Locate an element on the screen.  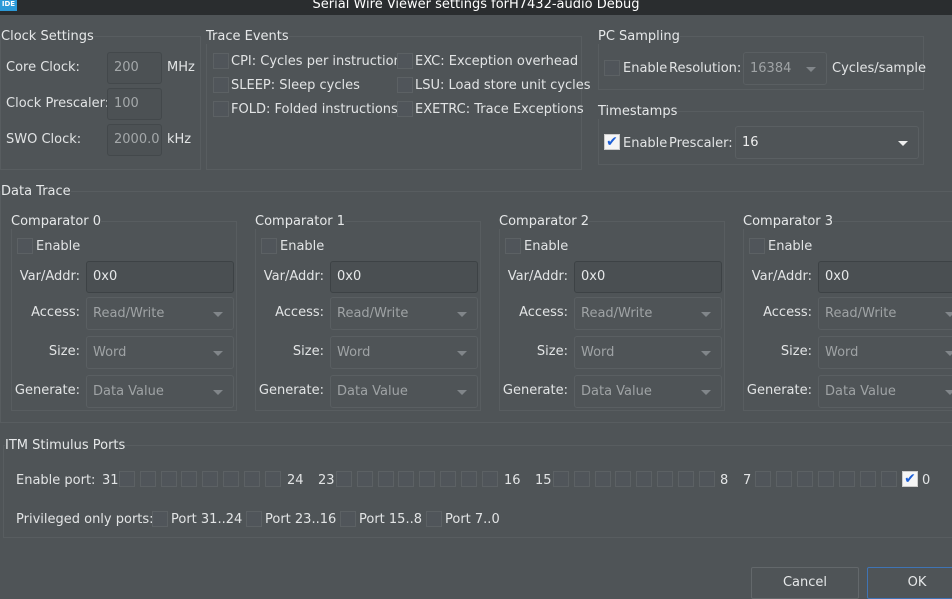
port-19-checkbox is located at coordinates (427, 479).